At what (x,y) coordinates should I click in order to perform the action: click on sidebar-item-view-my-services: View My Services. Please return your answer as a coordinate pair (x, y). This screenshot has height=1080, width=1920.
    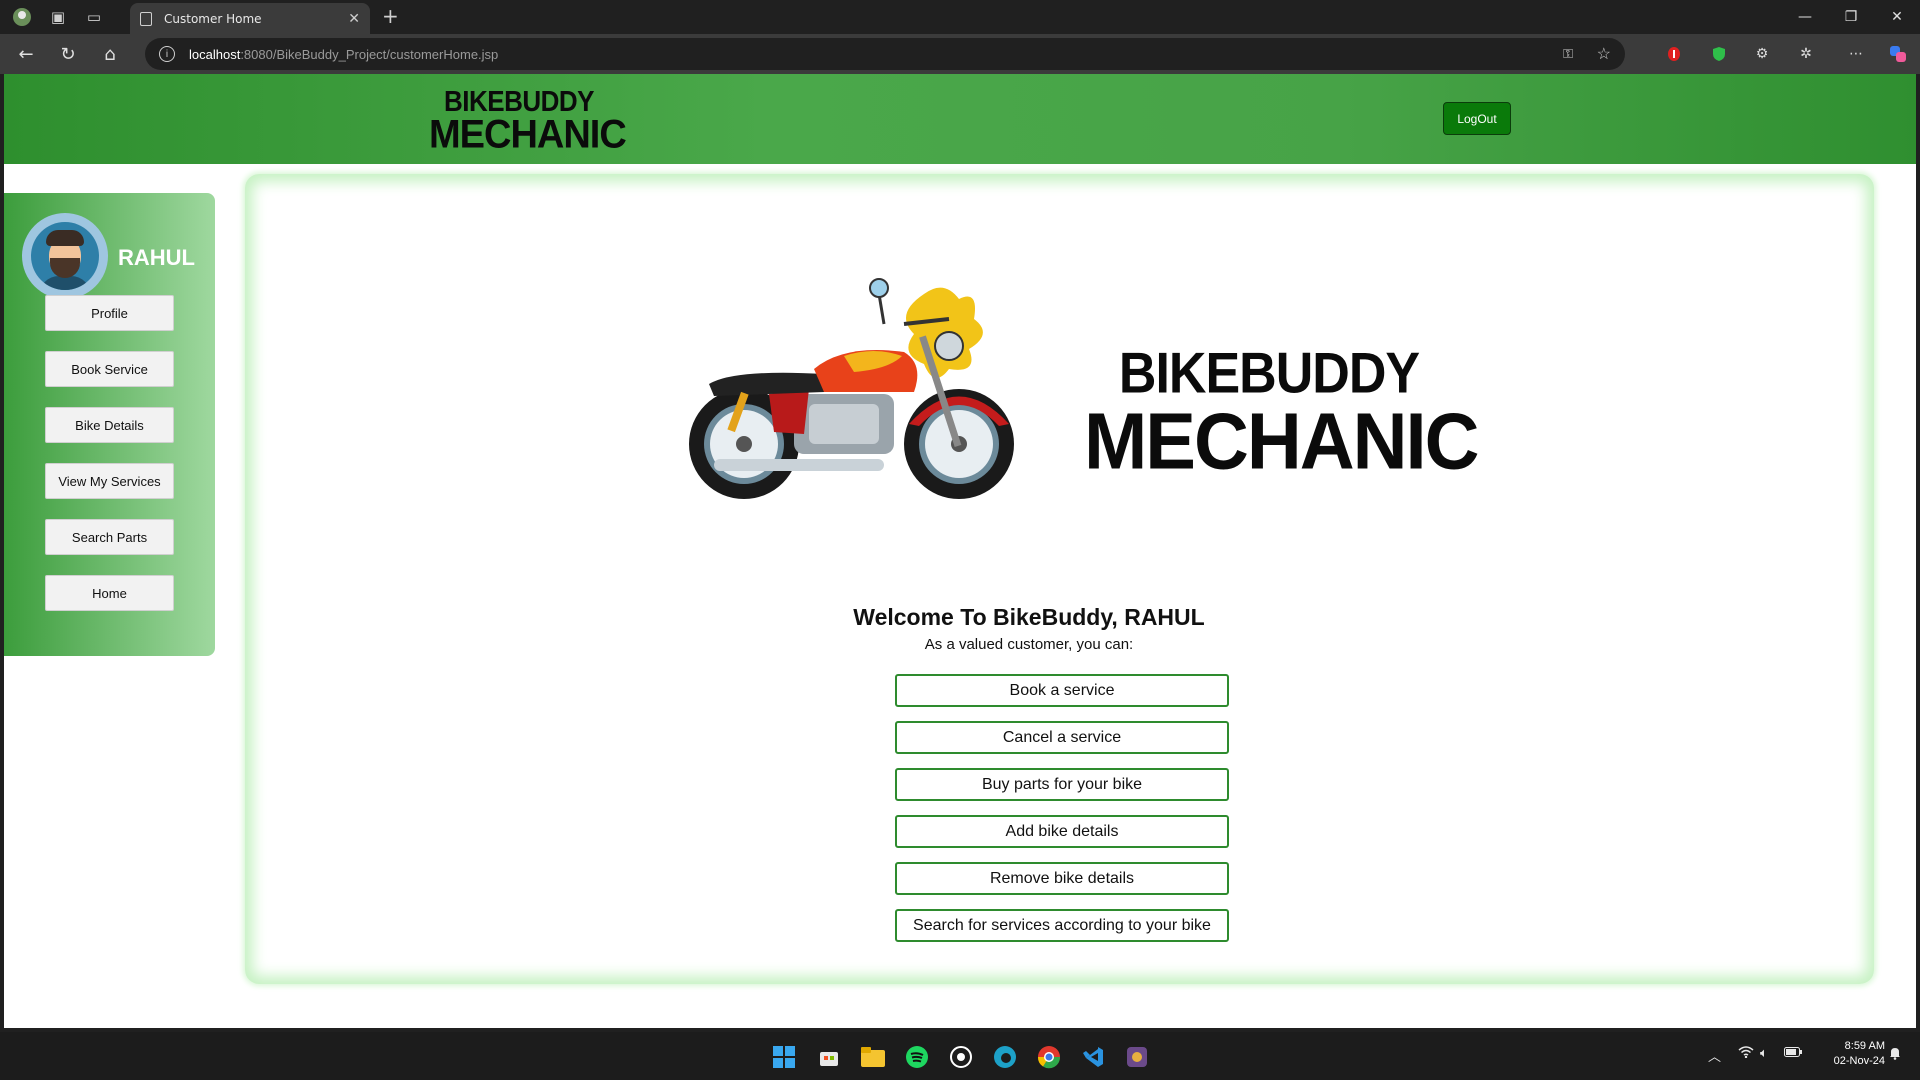
    Looking at the image, I should click on (109, 481).